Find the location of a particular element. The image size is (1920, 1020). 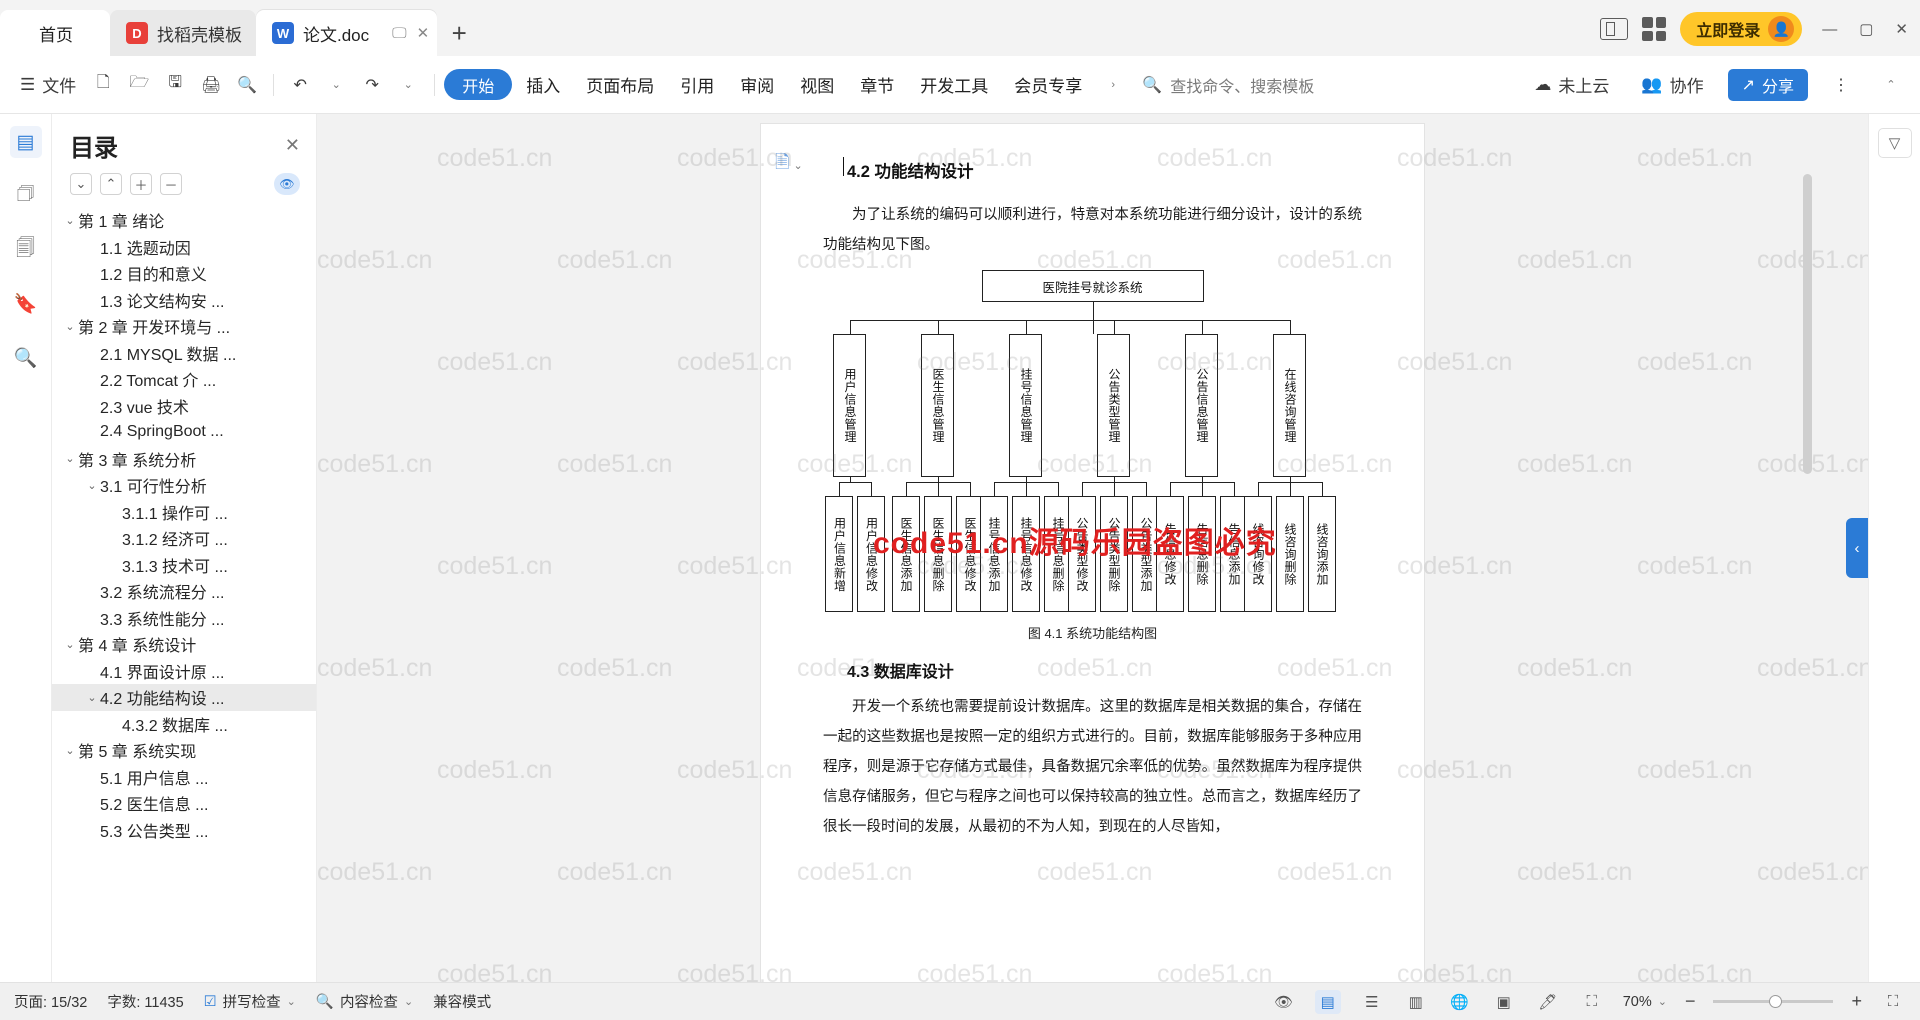

tab-start: 开始 is located at coordinates (478, 84).